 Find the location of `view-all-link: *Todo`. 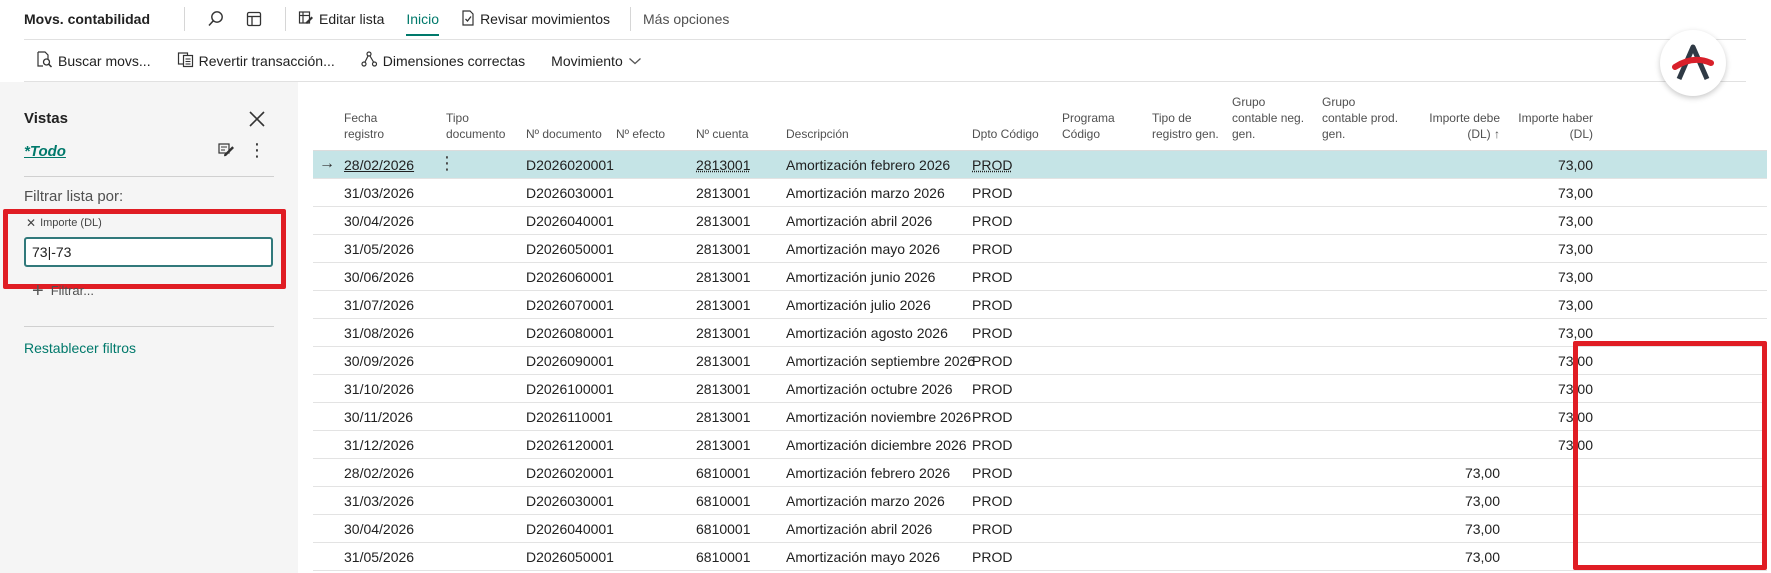

view-all-link: *Todo is located at coordinates (45, 151).